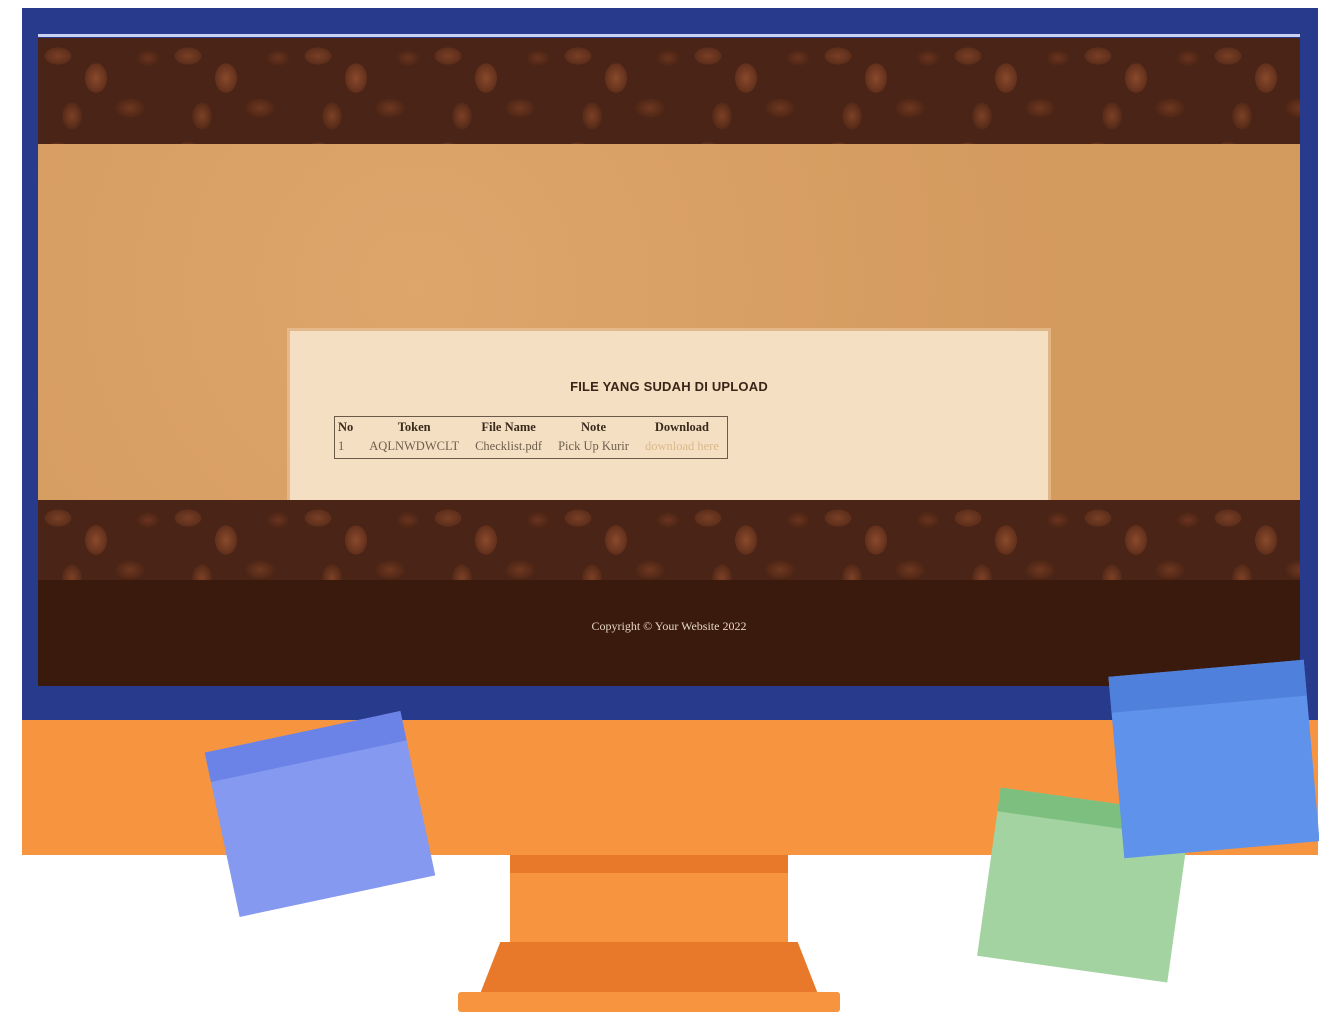 The height and width of the screenshot is (1015, 1319). What do you see at coordinates (649, 864) in the screenshot?
I see `monitor-stand-shade` at bounding box center [649, 864].